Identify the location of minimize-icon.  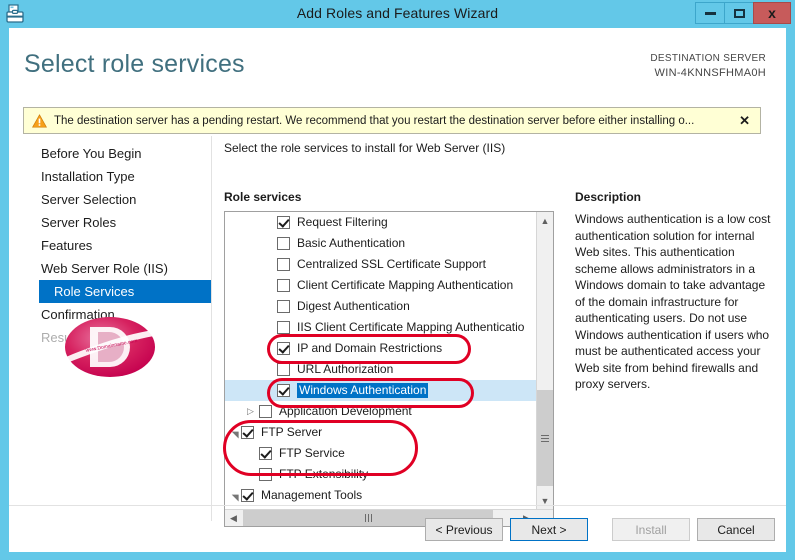
(710, 13).